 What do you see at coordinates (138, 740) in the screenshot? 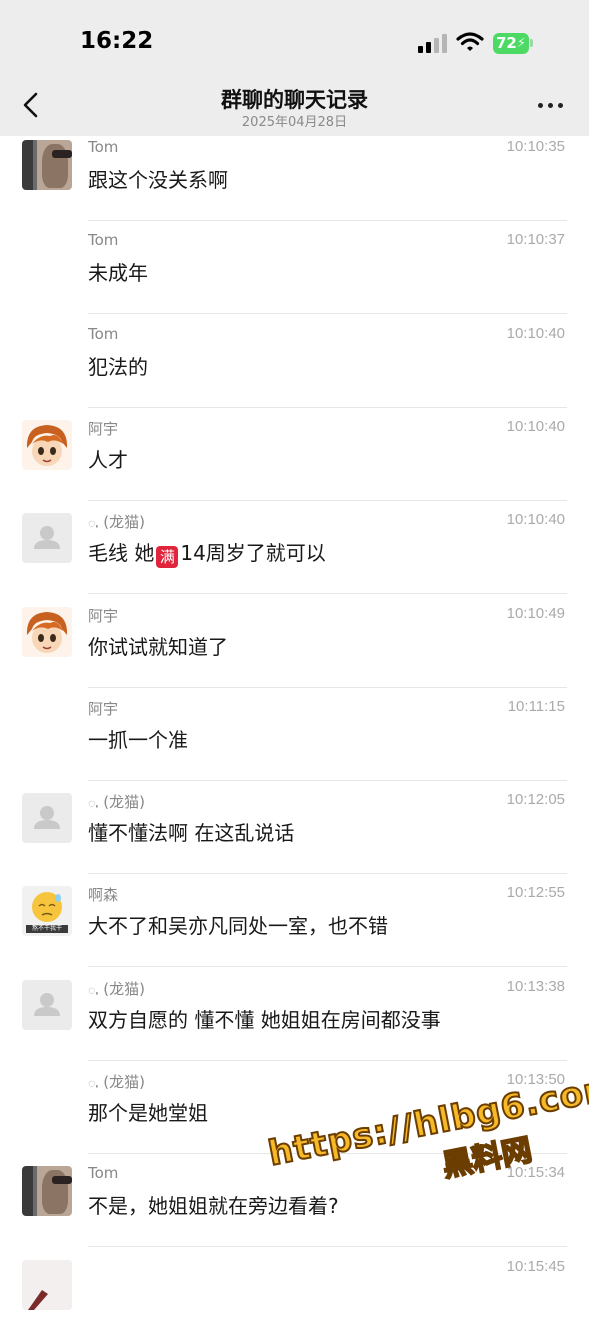
I see `message-text: 一抓一个准` at bounding box center [138, 740].